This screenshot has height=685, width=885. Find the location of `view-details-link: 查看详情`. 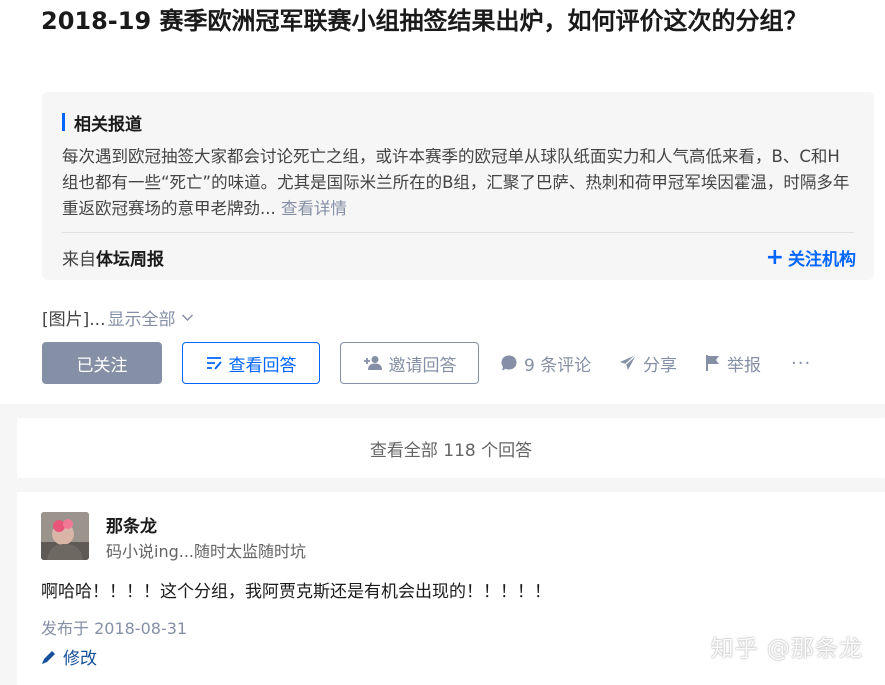

view-details-link: 查看详情 is located at coordinates (314, 208).